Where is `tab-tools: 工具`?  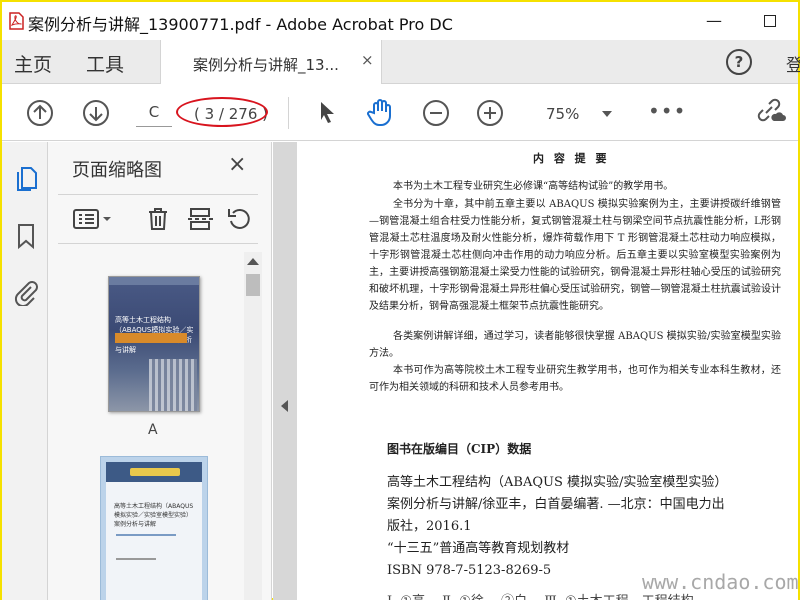
tab-tools: 工具 is located at coordinates (105, 63).